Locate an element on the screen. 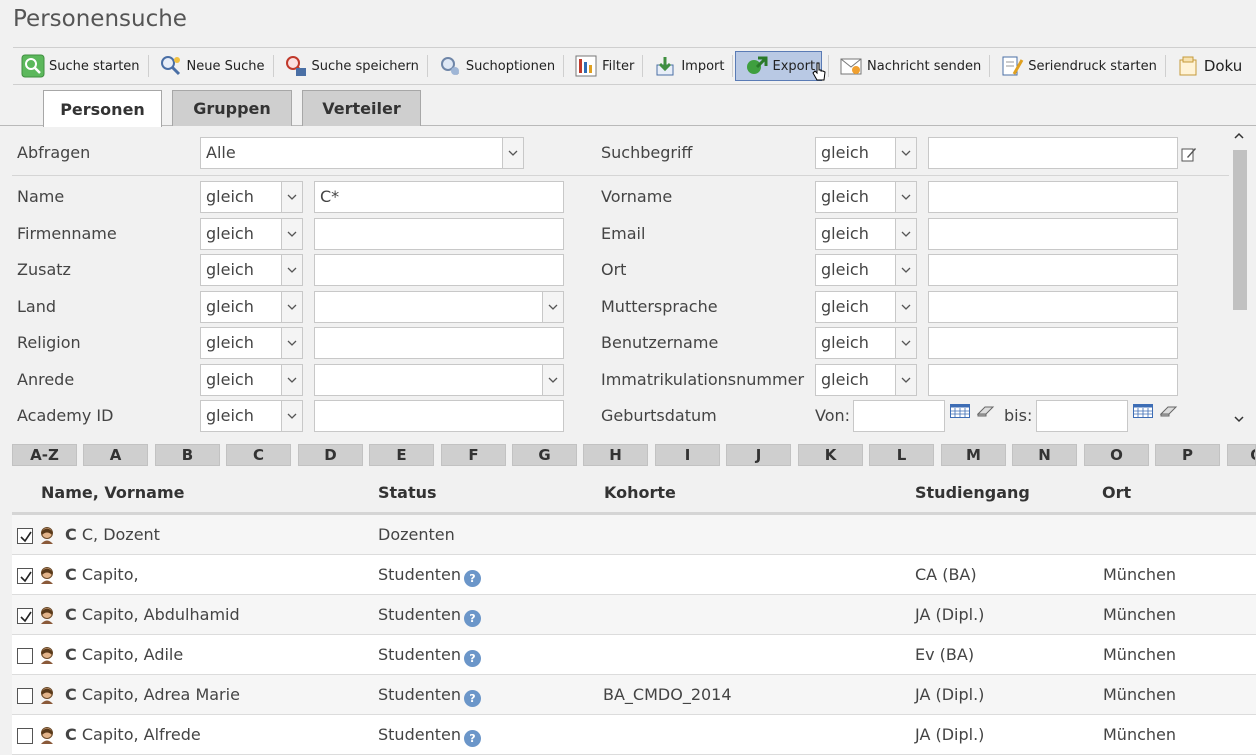  column-header-studiengang: Studiengang is located at coordinates (972, 492).